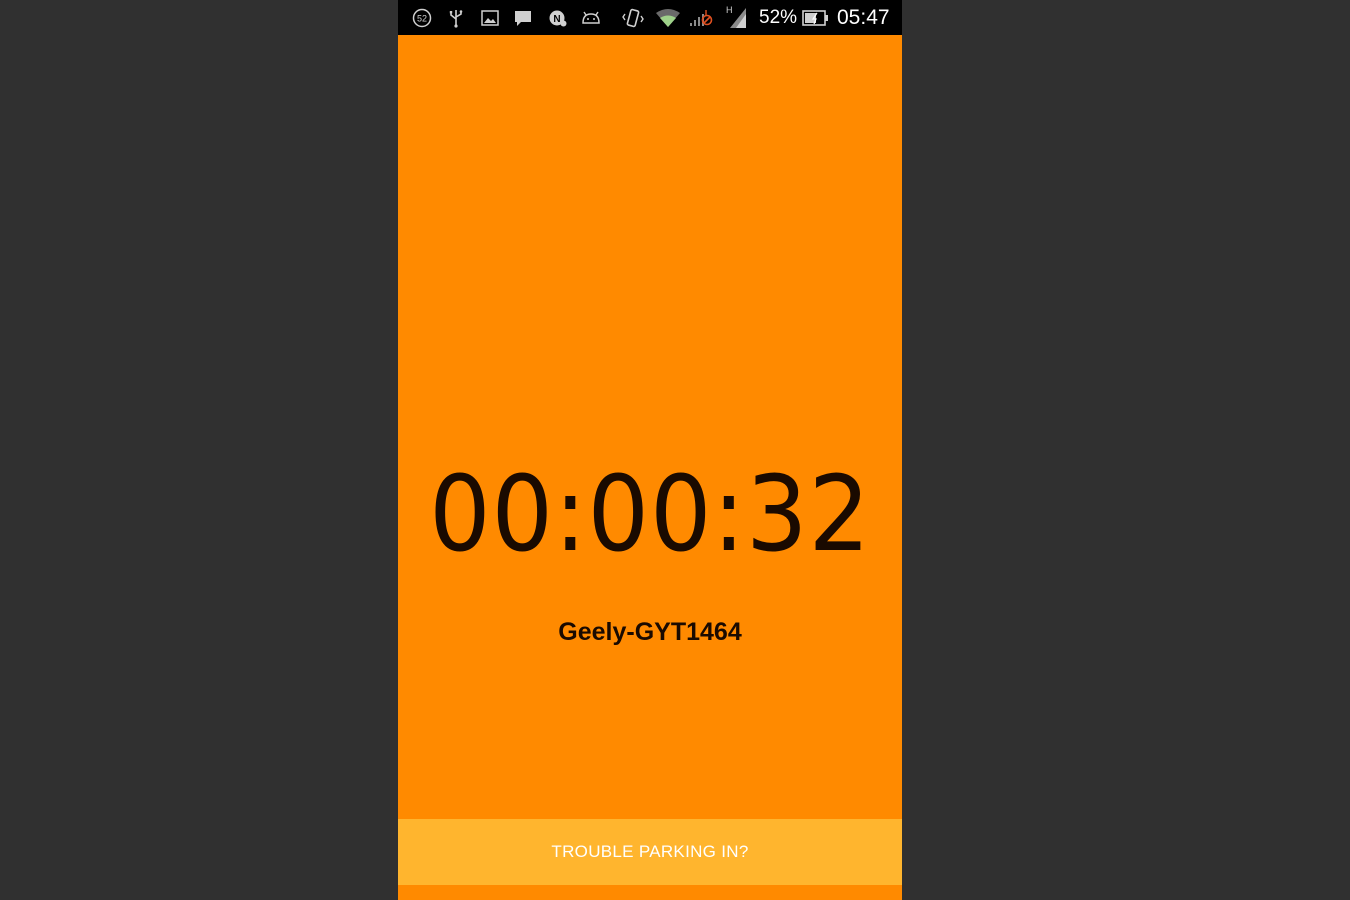 The width and height of the screenshot is (1350, 900). What do you see at coordinates (729, 10) in the screenshot?
I see `network-type-label: H` at bounding box center [729, 10].